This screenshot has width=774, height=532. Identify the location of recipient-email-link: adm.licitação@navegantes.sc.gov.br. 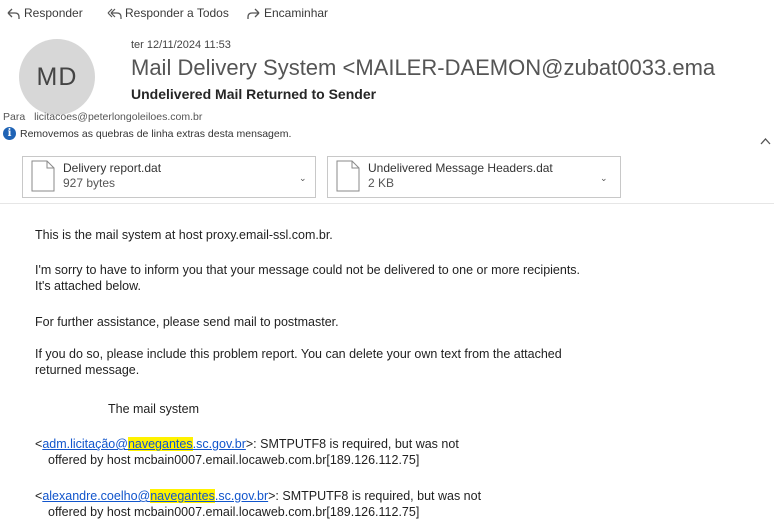
(144, 444).